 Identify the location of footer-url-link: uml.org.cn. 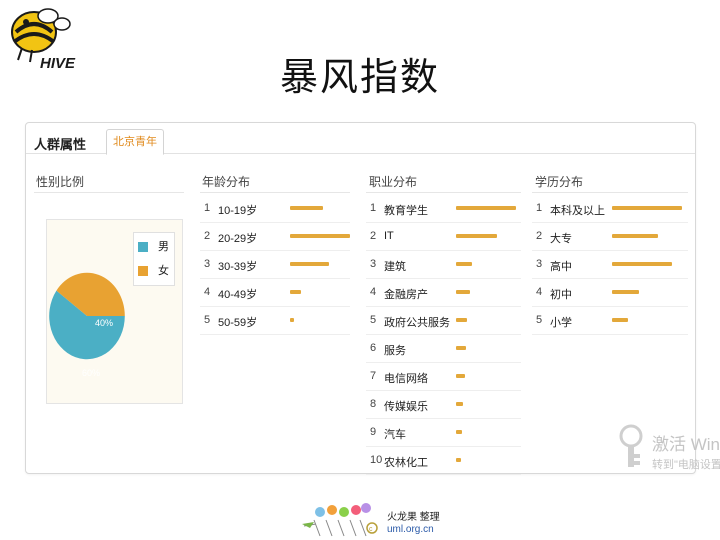
(410, 529).